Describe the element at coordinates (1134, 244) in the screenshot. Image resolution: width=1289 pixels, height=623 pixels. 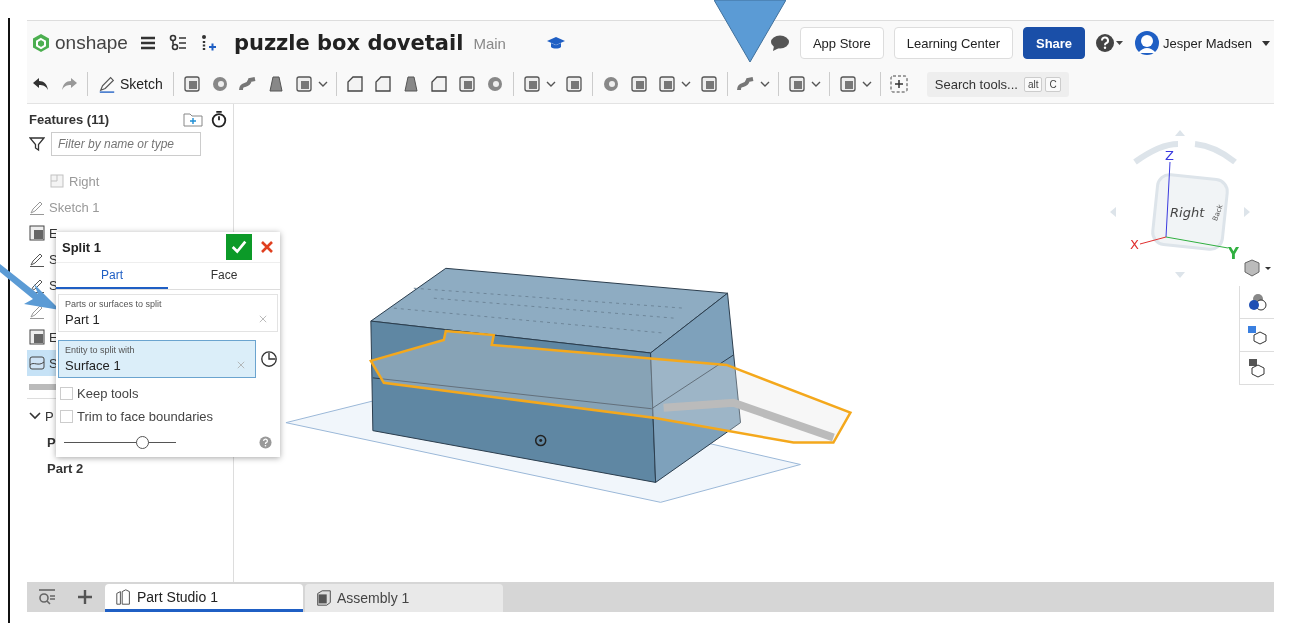
I see `axis-label: X` at that location.